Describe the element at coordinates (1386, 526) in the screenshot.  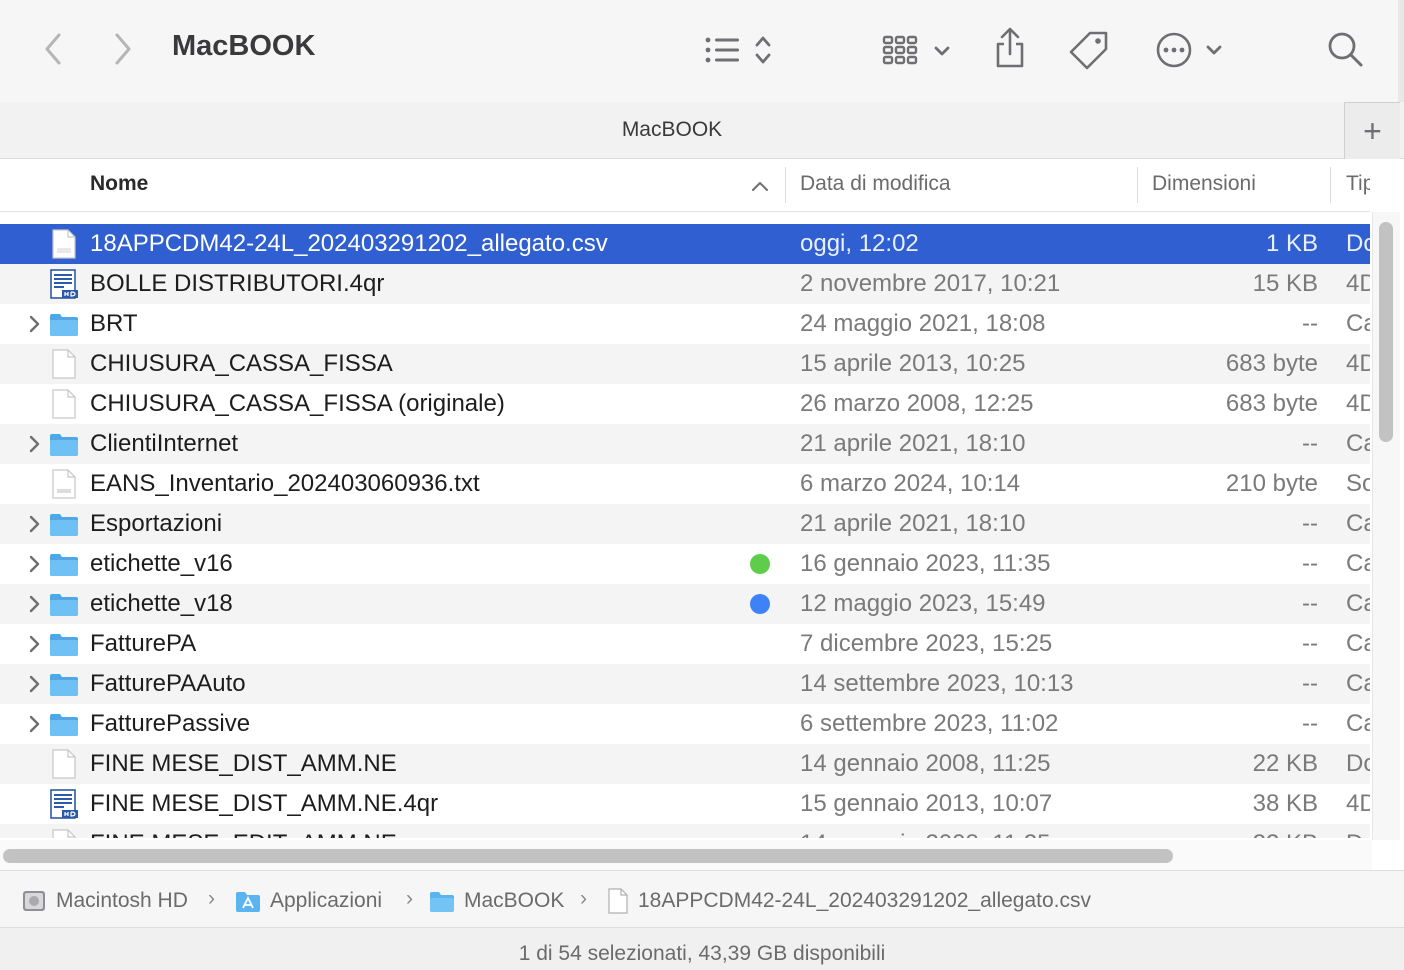
I see `vertical-scrollbar` at that location.